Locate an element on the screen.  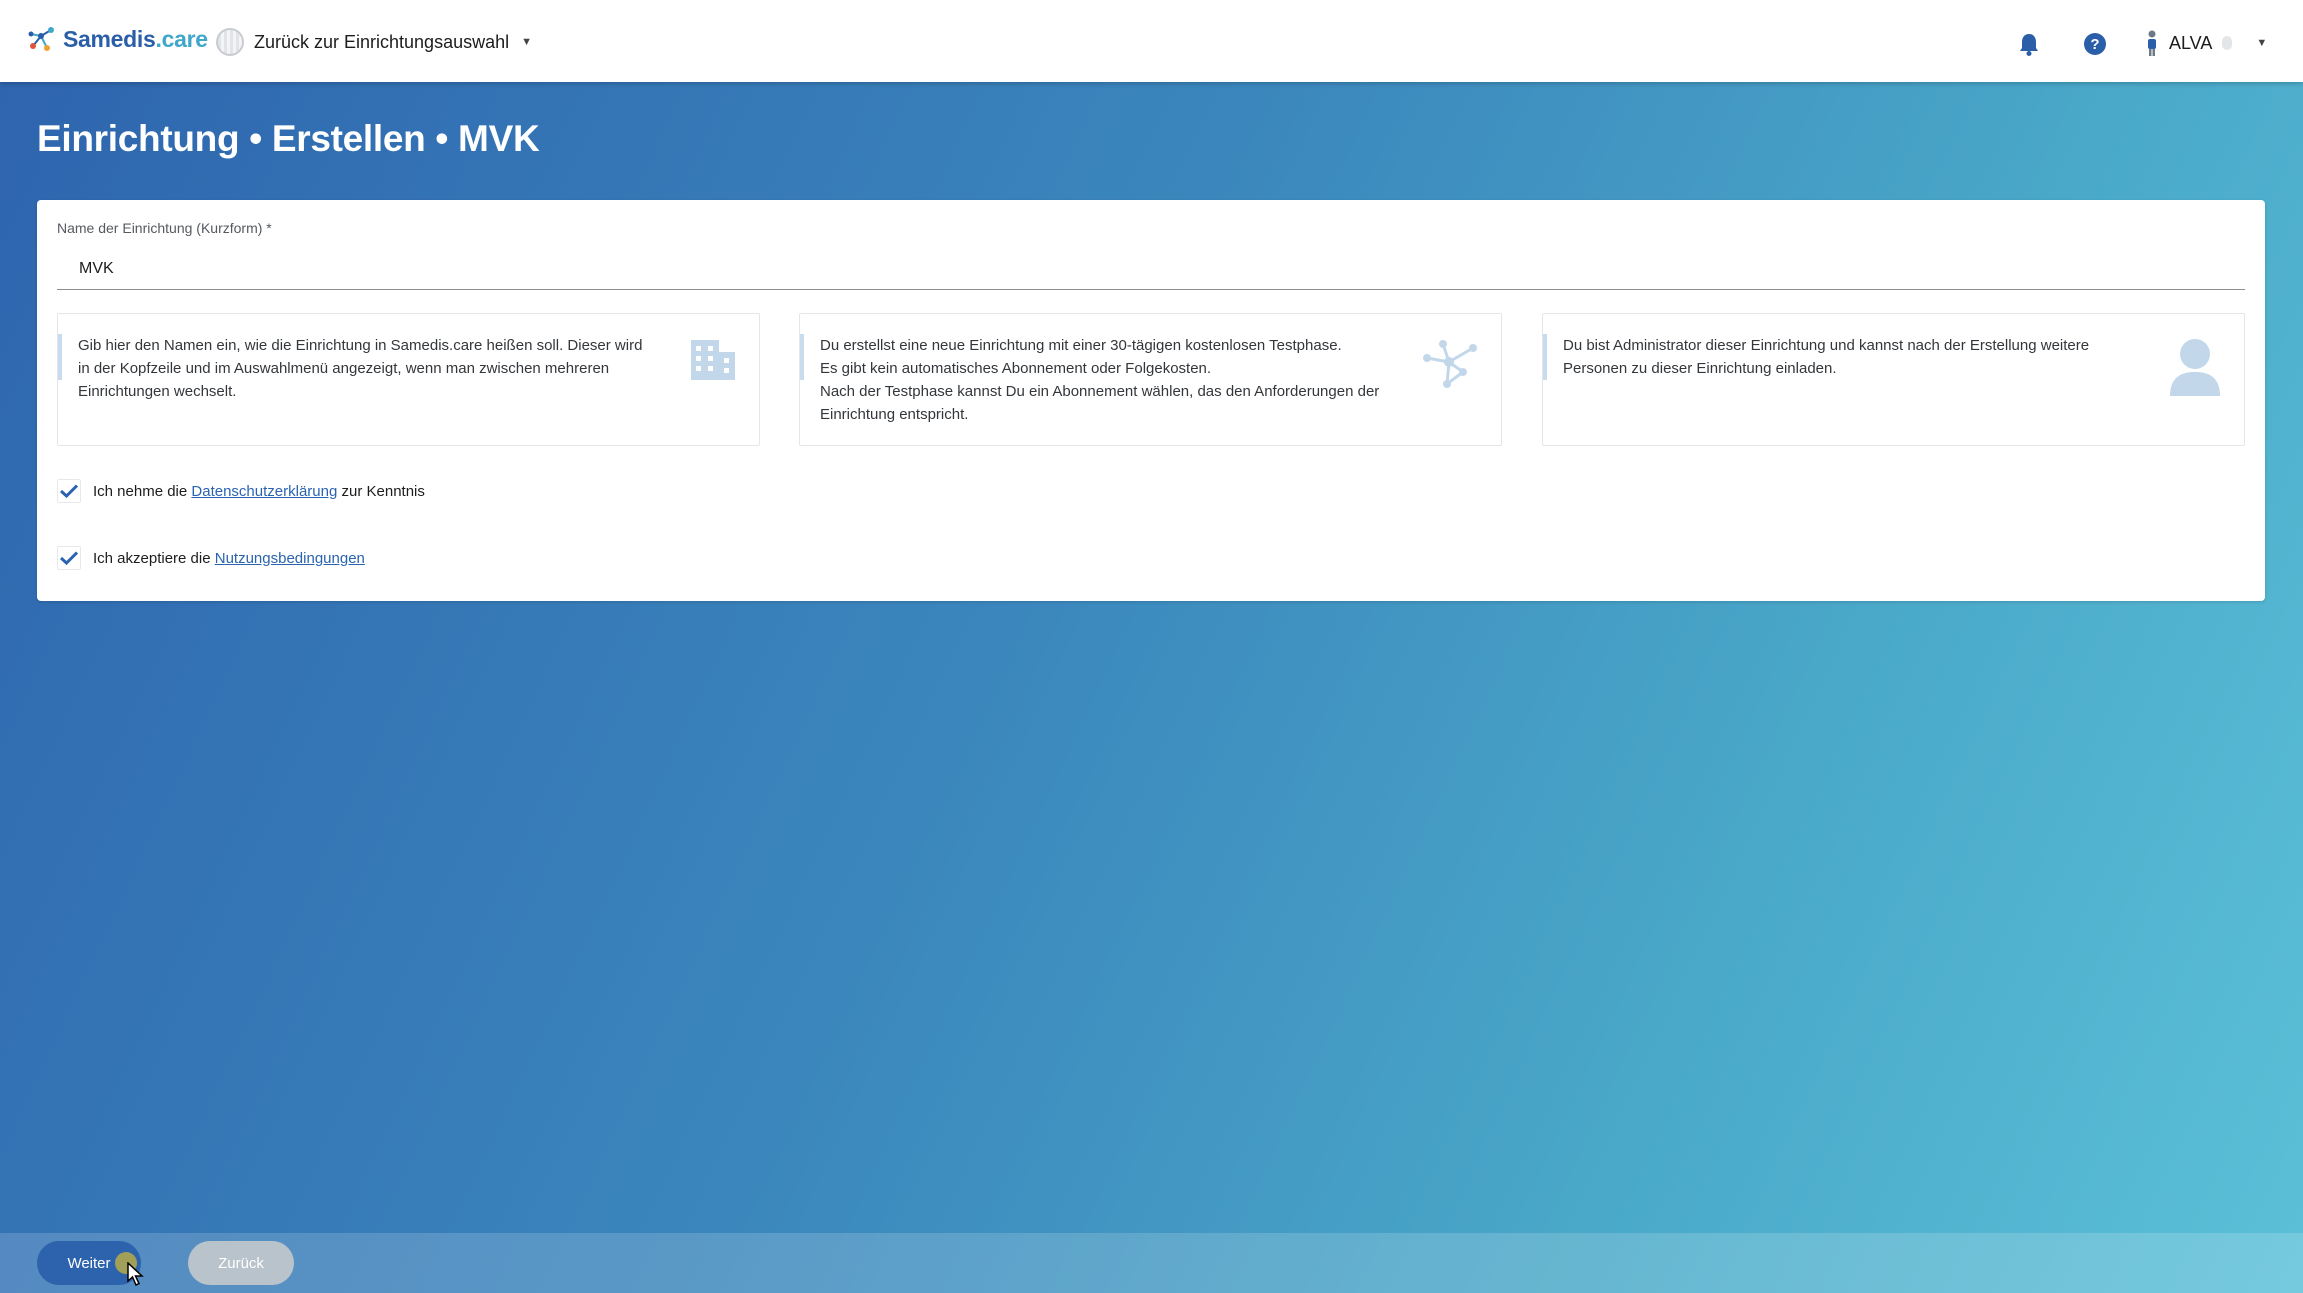
action-footer is located at coordinates (1151, 1263).